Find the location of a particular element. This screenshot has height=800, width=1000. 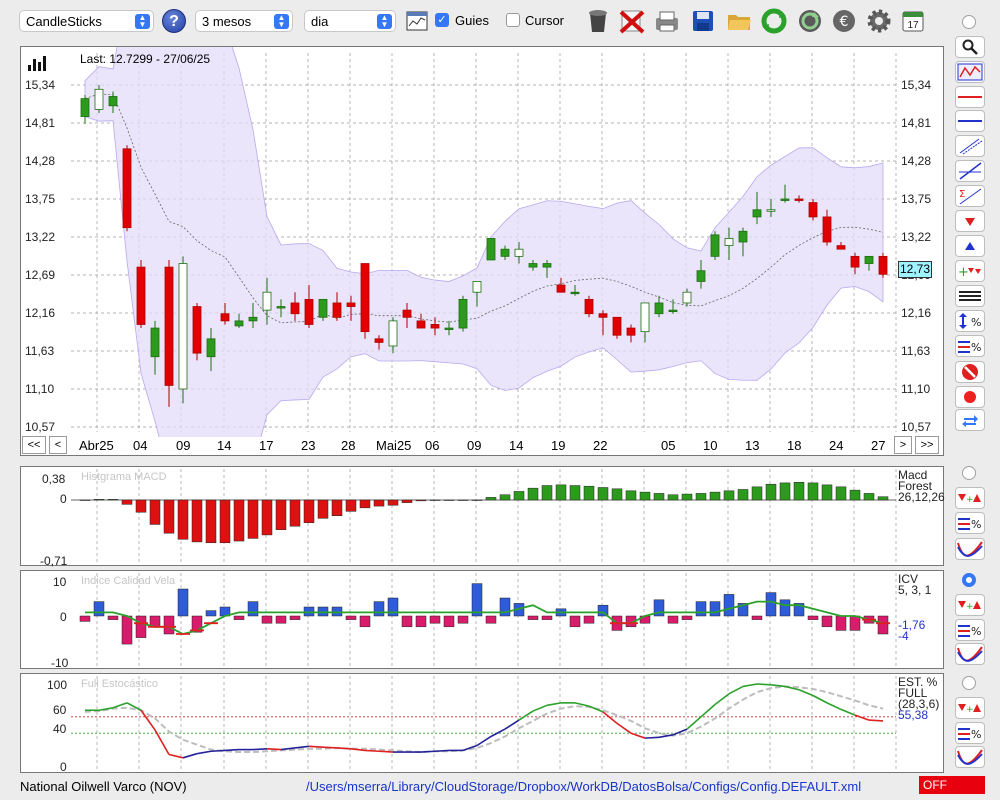

trend-line-icon is located at coordinates (970, 171).